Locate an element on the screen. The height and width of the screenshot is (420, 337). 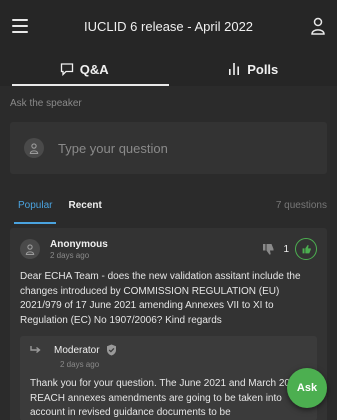
tab-popular: Popular is located at coordinates (35, 205).